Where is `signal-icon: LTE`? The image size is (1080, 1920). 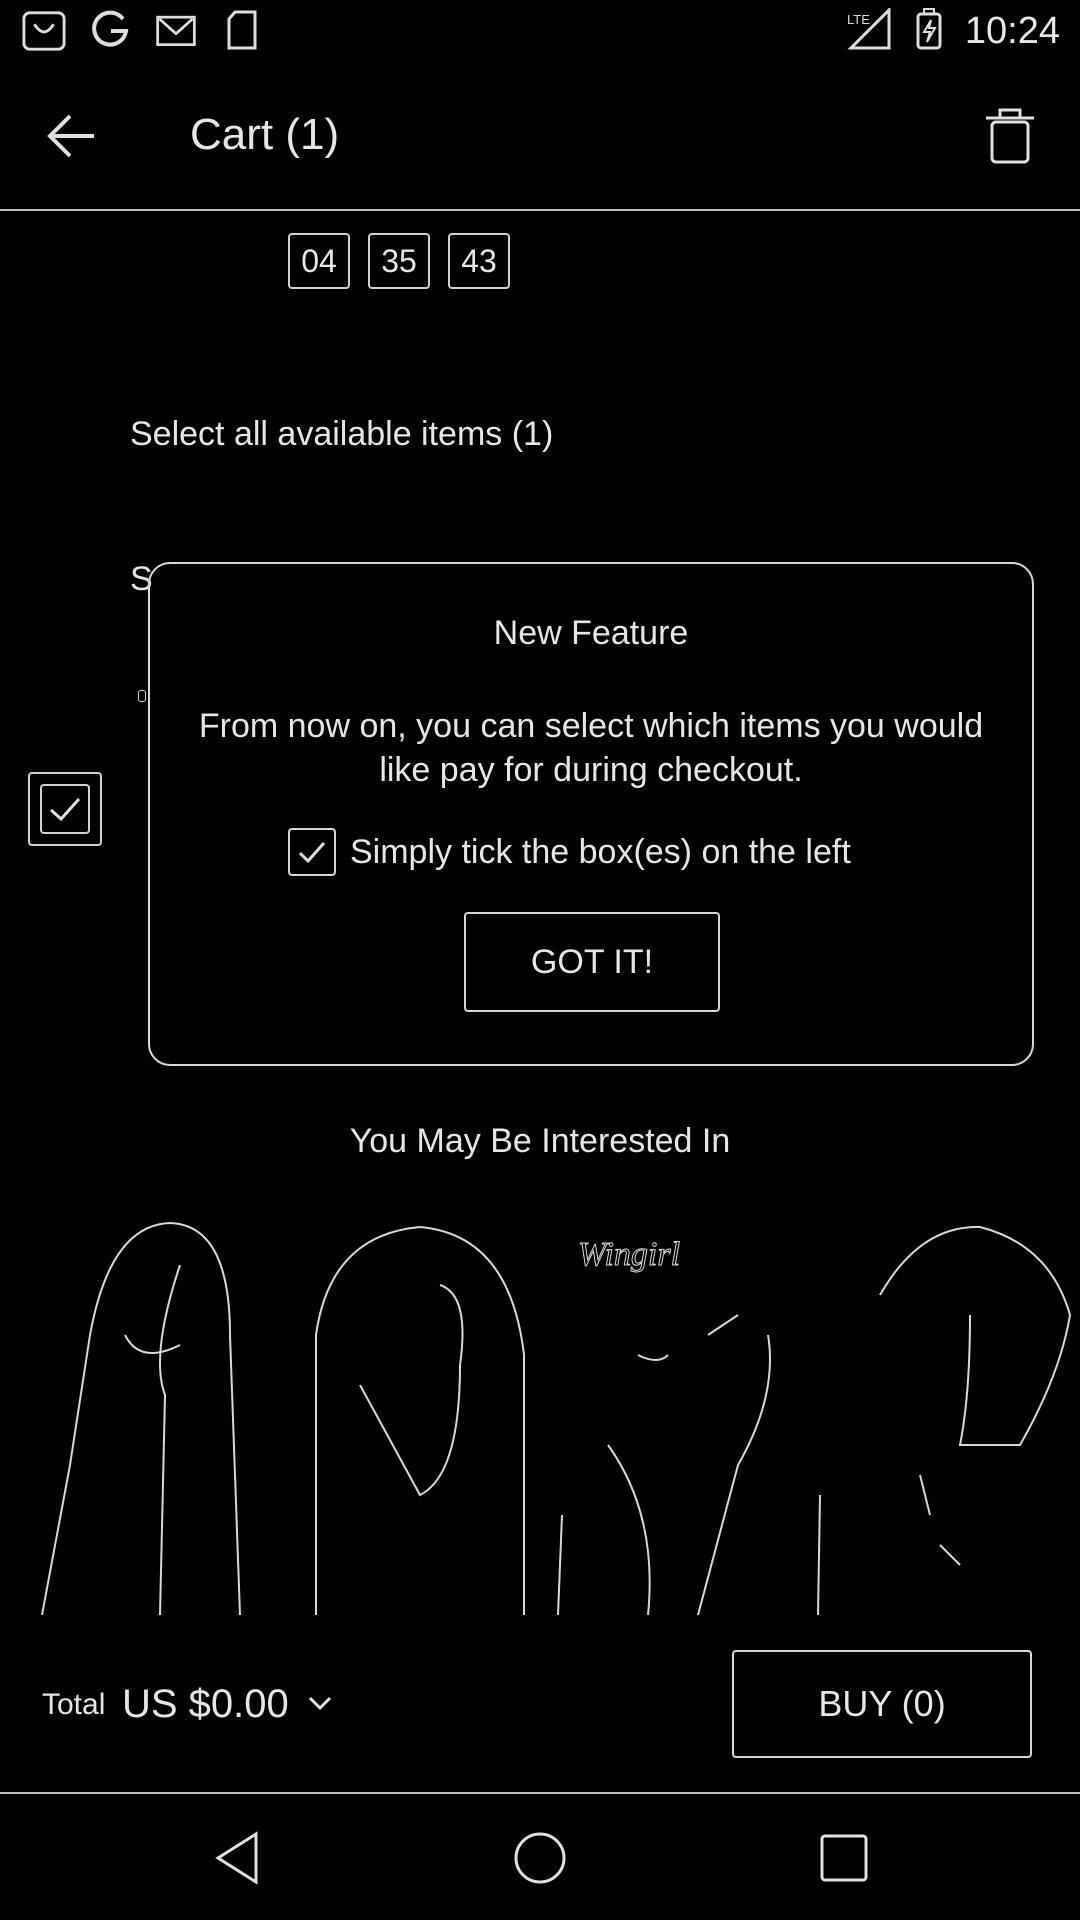
signal-icon: LTE is located at coordinates (869, 30).